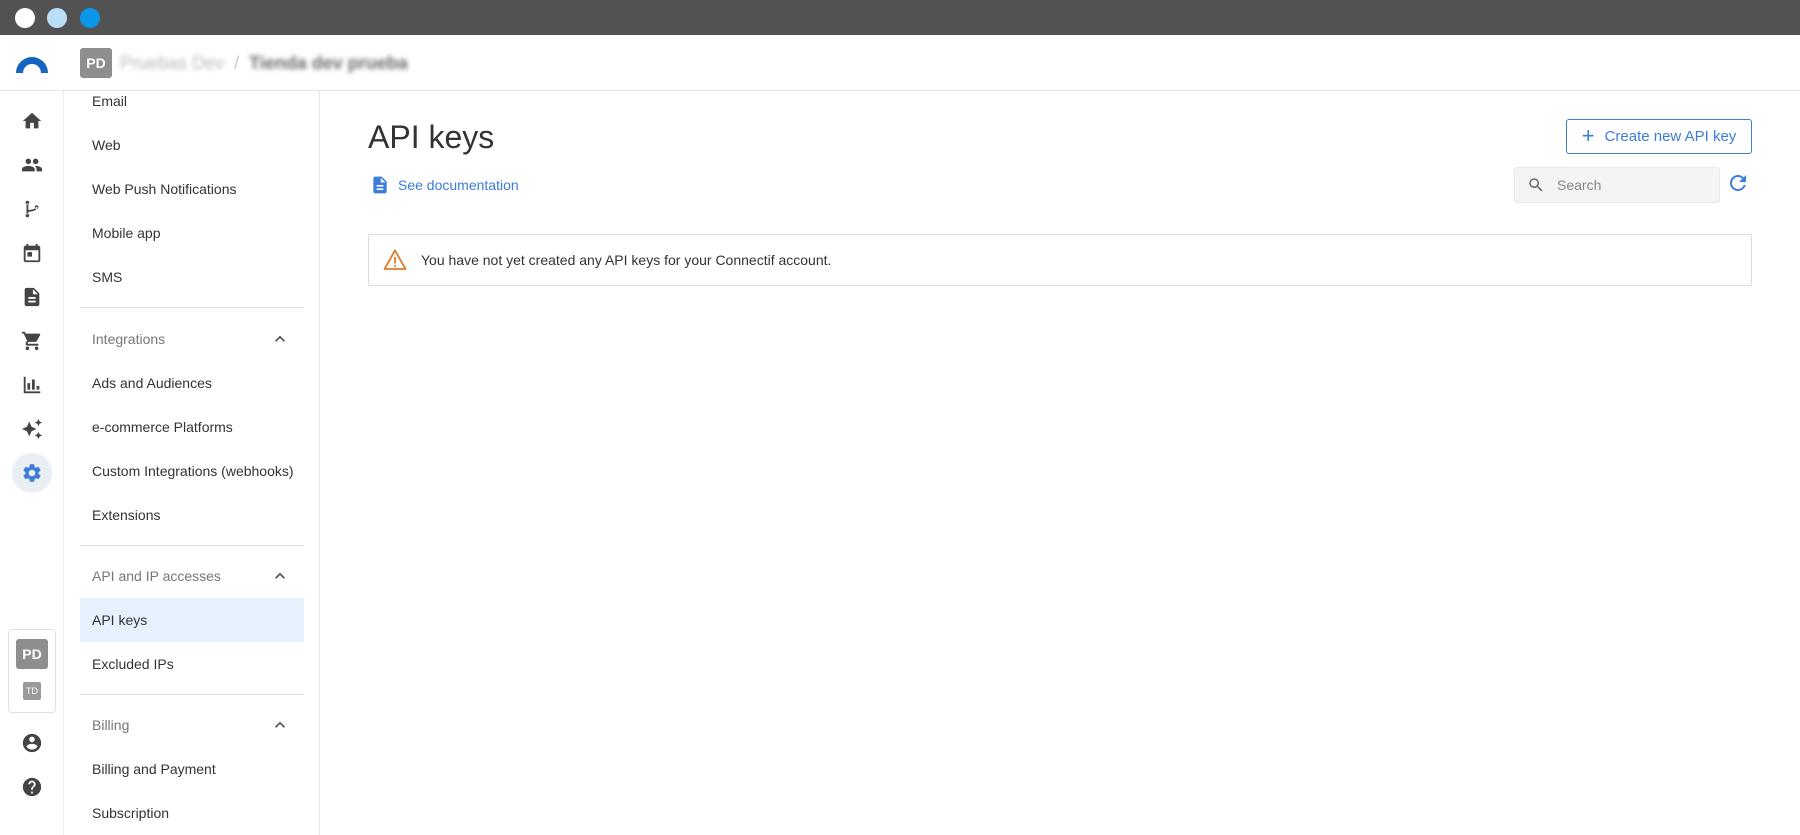  What do you see at coordinates (32, 385) in the screenshot?
I see `reports-icon` at bounding box center [32, 385].